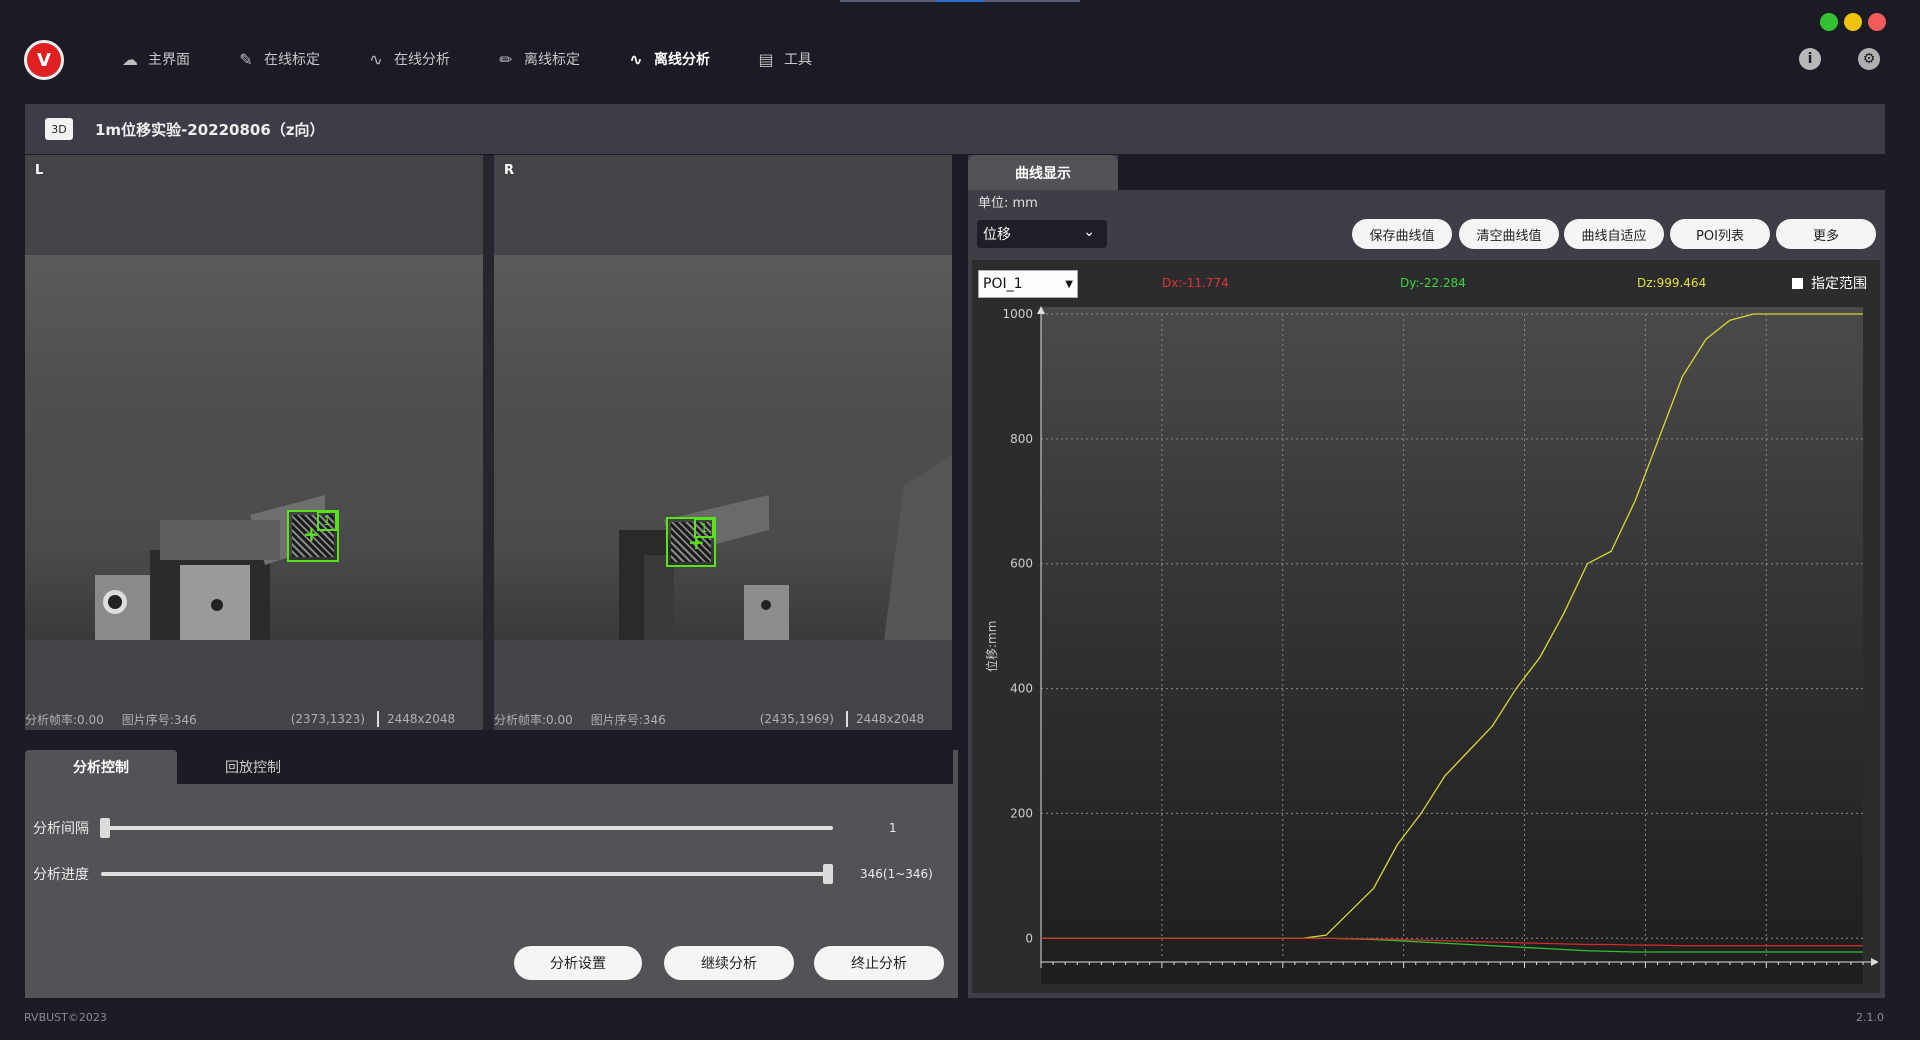 Image resolution: width=1920 pixels, height=1040 pixels. I want to click on specify-range-checkbox: 指定范围, so click(1829, 283).